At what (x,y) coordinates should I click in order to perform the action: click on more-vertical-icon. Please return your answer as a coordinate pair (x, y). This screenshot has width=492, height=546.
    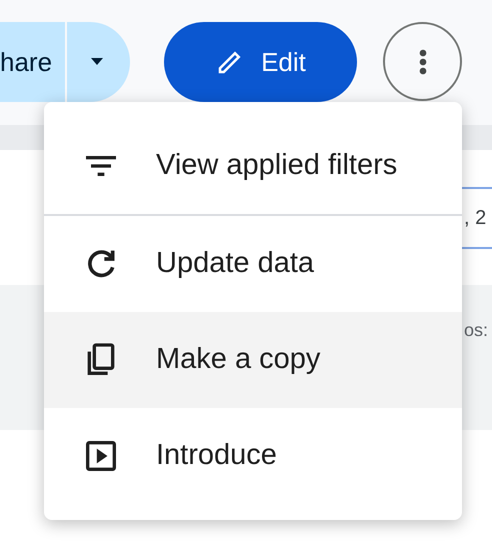
    Looking at the image, I should click on (422, 61).